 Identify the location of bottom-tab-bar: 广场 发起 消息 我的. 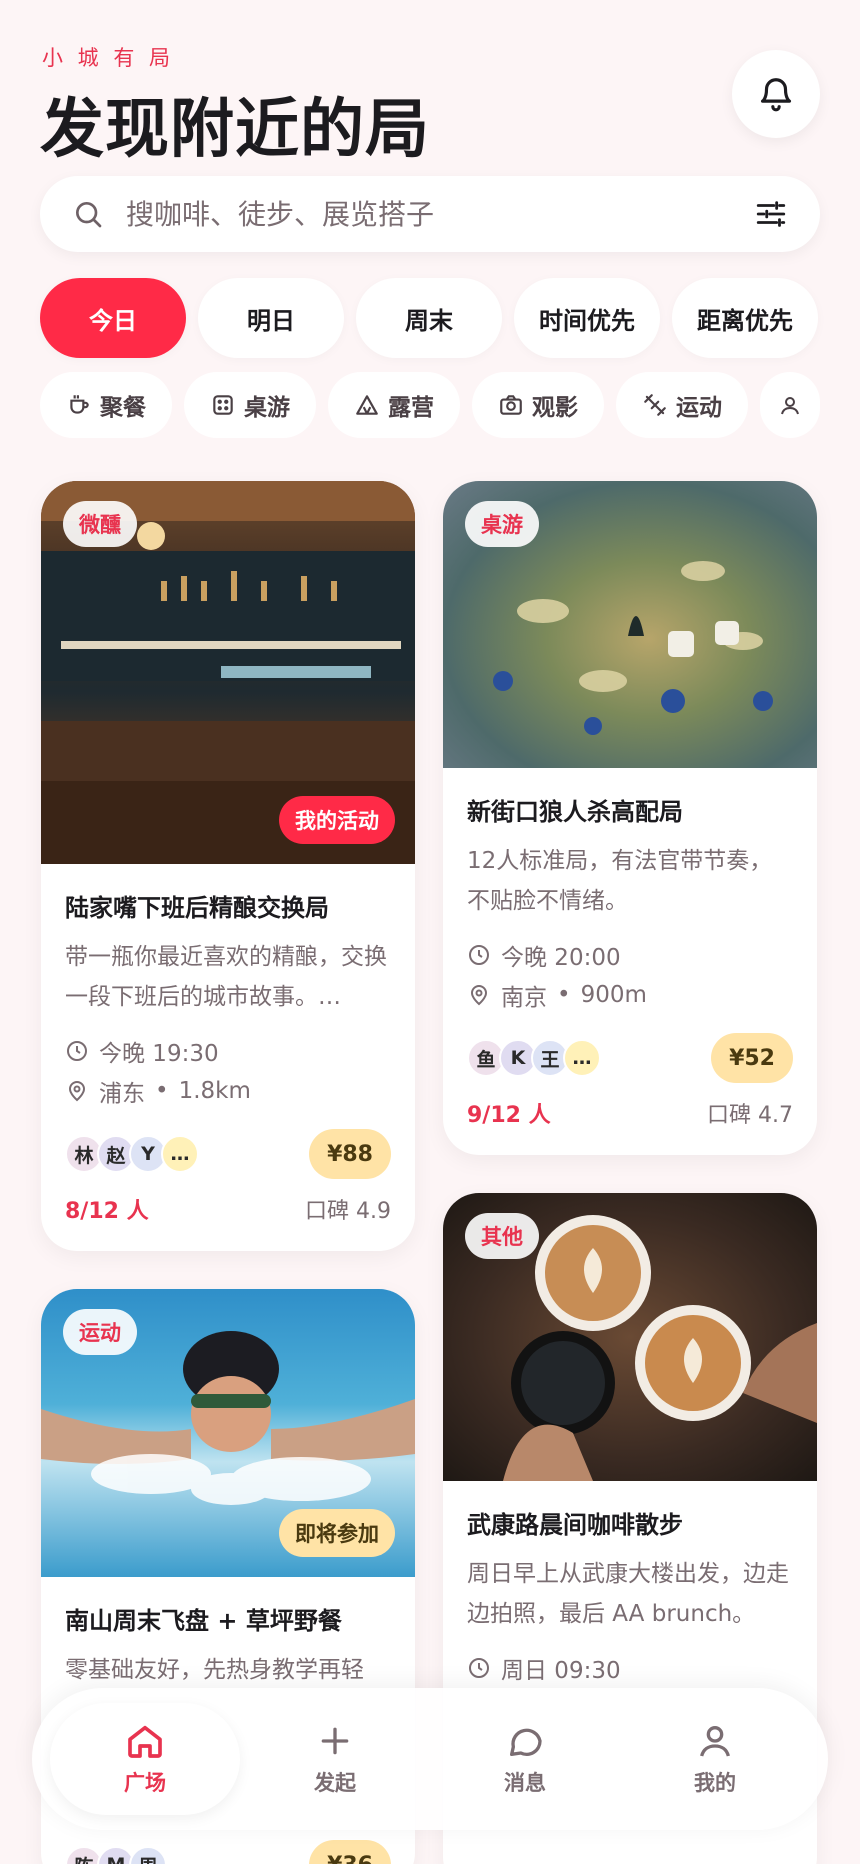
(430, 1759).